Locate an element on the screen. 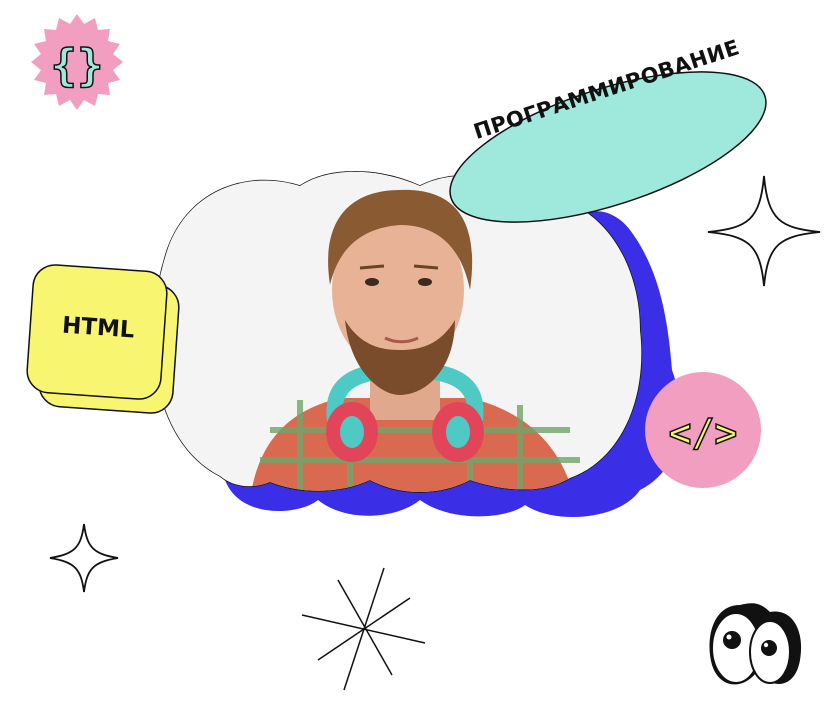 The width and height of the screenshot is (839, 721). eyes-icon is located at coordinates (755, 644).